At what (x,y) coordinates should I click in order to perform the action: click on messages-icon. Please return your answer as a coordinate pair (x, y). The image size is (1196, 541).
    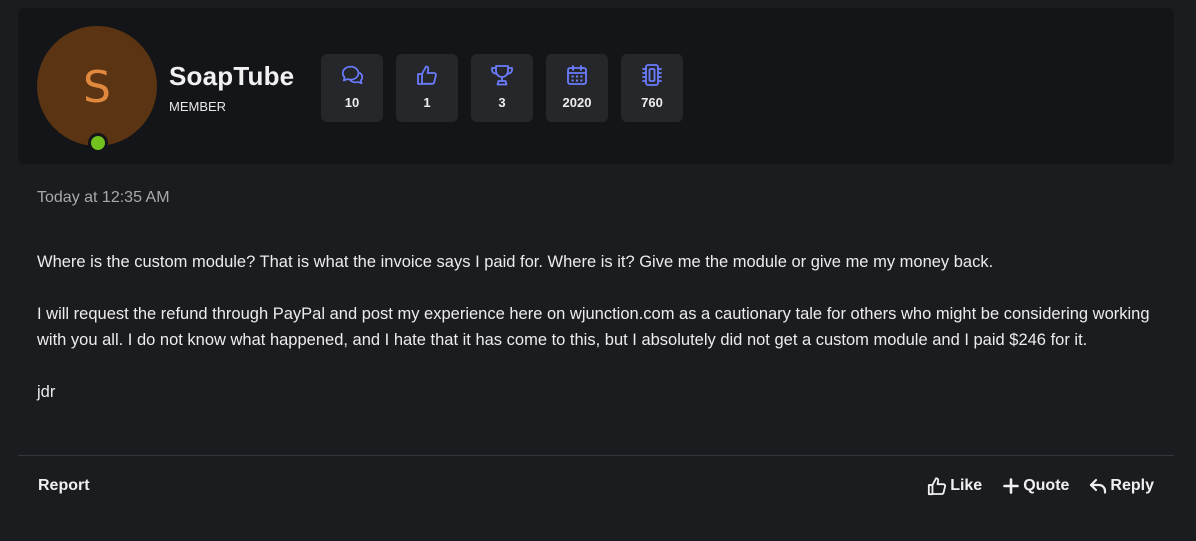
    Looking at the image, I should click on (352, 75).